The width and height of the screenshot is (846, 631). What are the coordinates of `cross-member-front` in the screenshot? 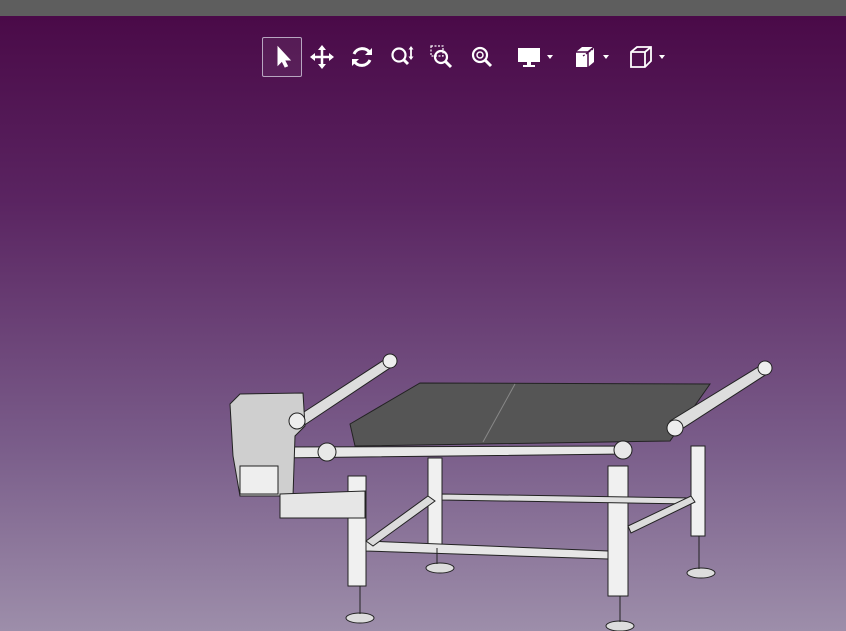 It's located at (487, 550).